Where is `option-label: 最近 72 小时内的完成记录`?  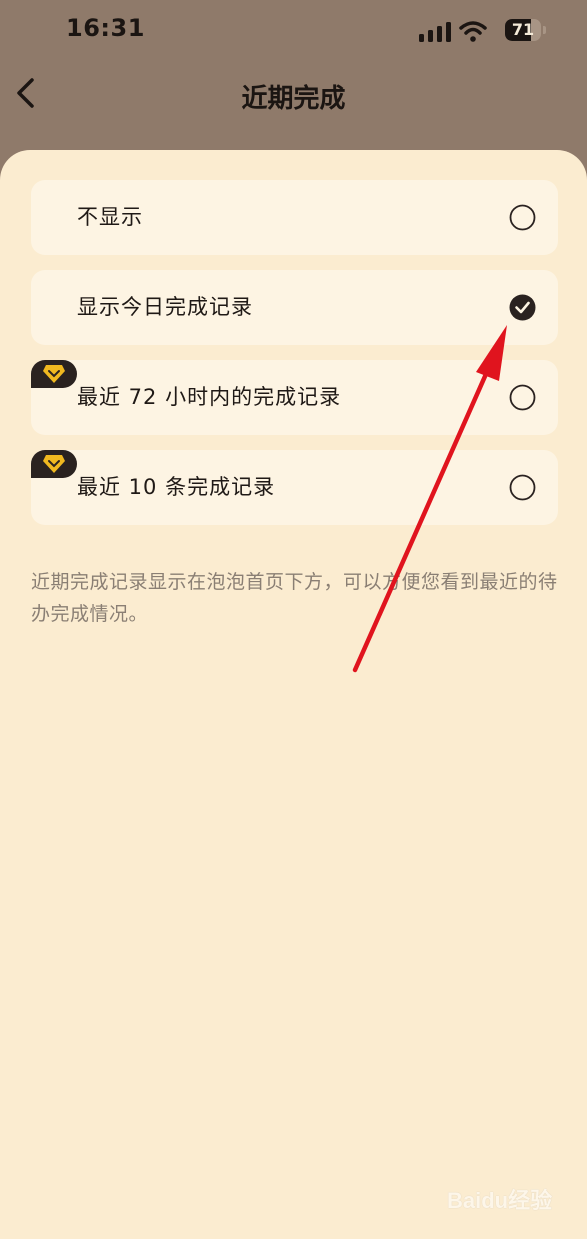 option-label: 最近 72 小时内的完成记录 is located at coordinates (209, 397).